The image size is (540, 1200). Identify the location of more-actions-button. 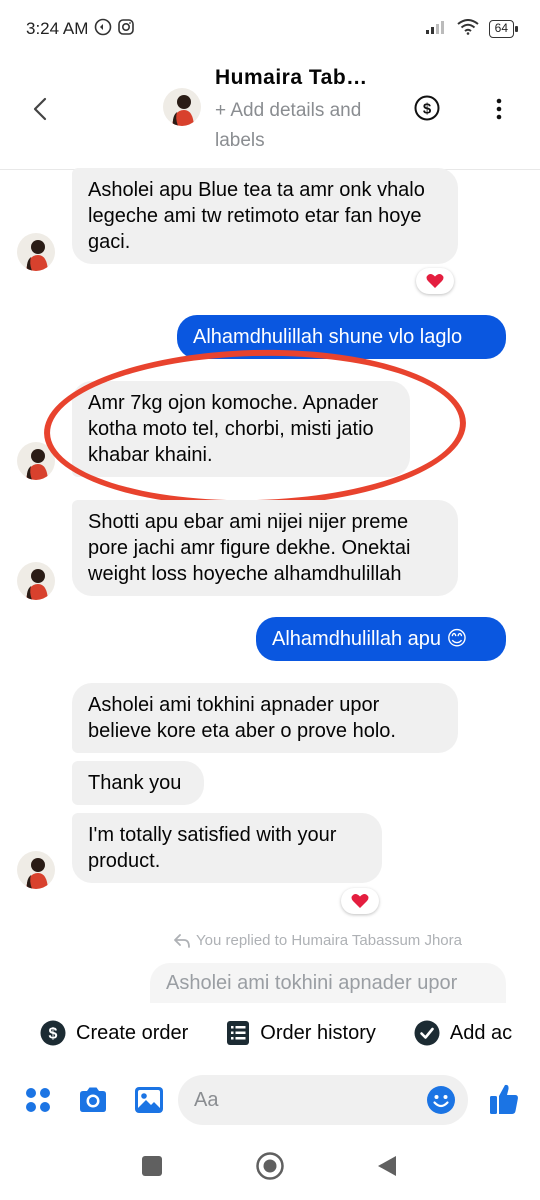
(38, 1100).